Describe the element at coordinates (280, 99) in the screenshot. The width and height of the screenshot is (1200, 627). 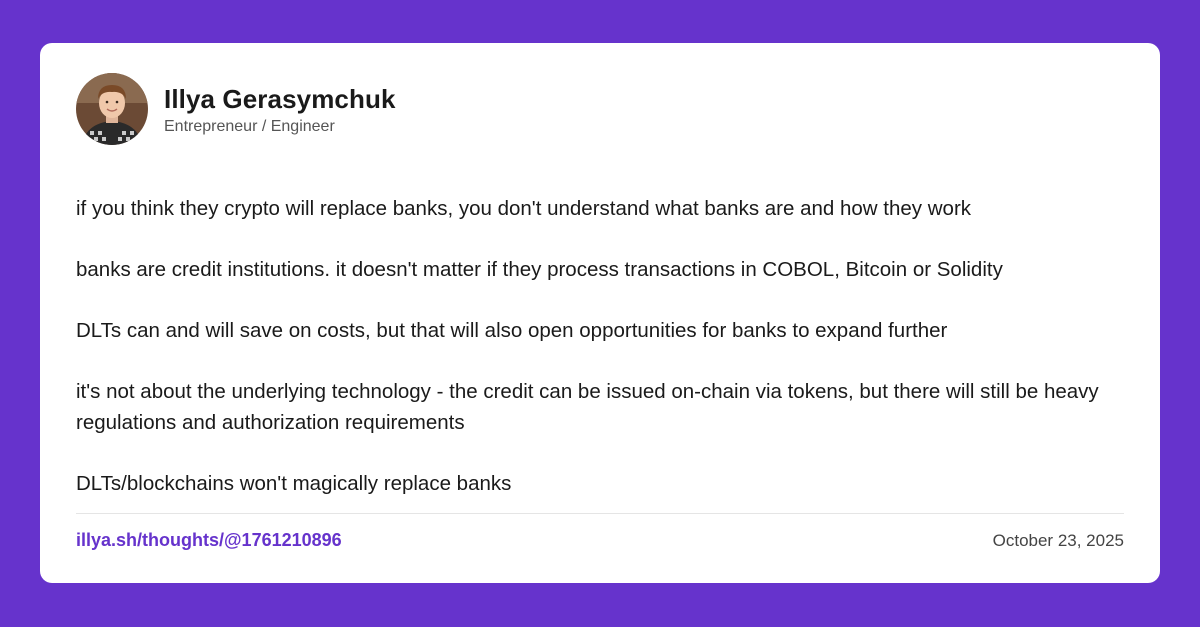
I see `author-name: Illya Gerasymchuk` at that location.